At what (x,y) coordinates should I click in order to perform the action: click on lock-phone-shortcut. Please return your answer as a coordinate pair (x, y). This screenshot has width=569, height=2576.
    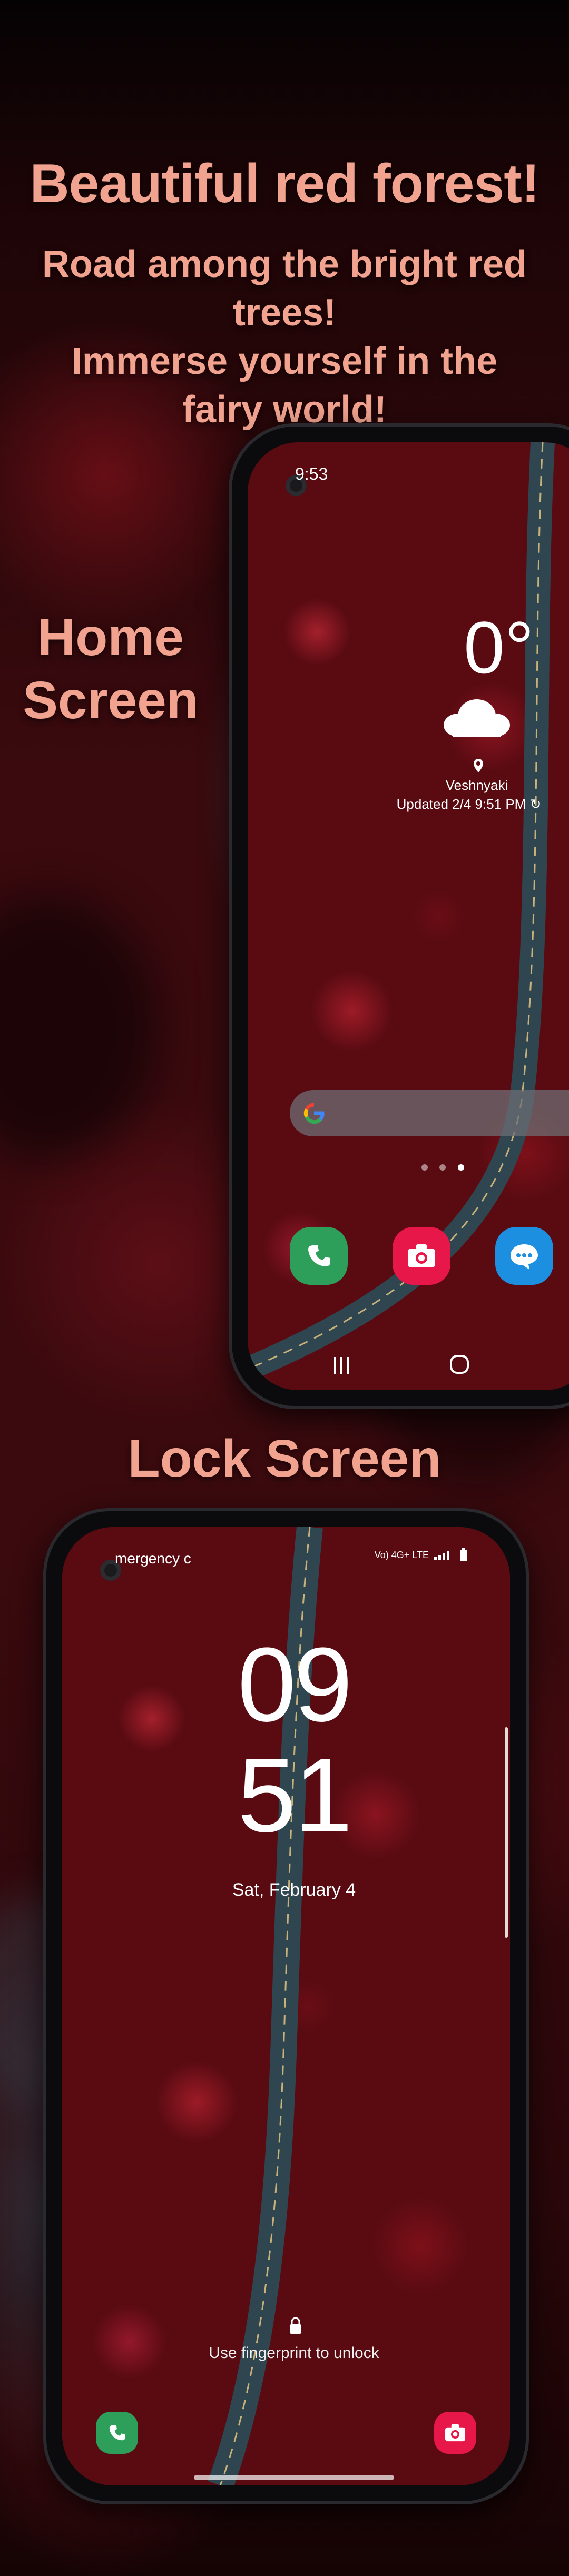
    Looking at the image, I should click on (117, 2433).